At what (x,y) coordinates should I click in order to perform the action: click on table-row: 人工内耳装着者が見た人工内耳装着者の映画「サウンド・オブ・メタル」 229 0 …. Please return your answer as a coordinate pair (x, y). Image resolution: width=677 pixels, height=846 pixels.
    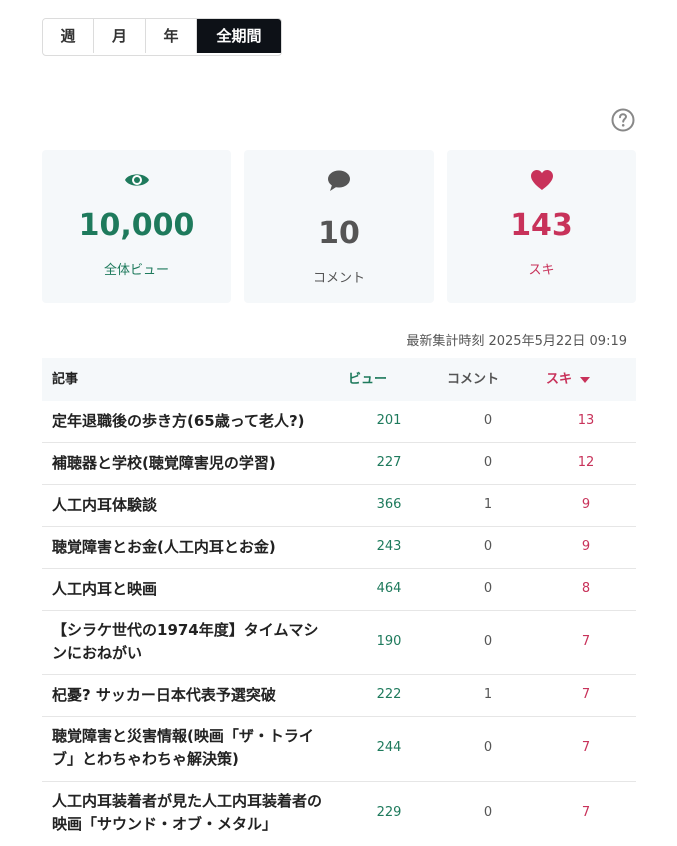
    Looking at the image, I should click on (339, 814).